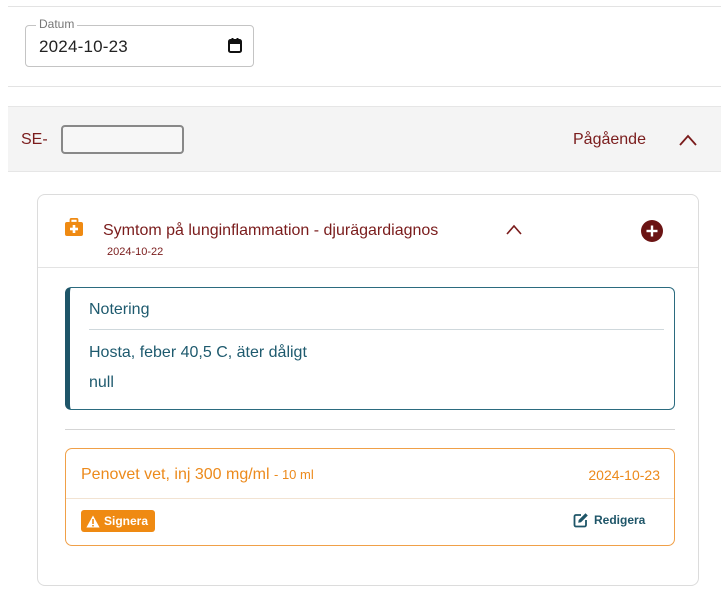  What do you see at coordinates (364, 86) in the screenshot?
I see `section-divider` at bounding box center [364, 86].